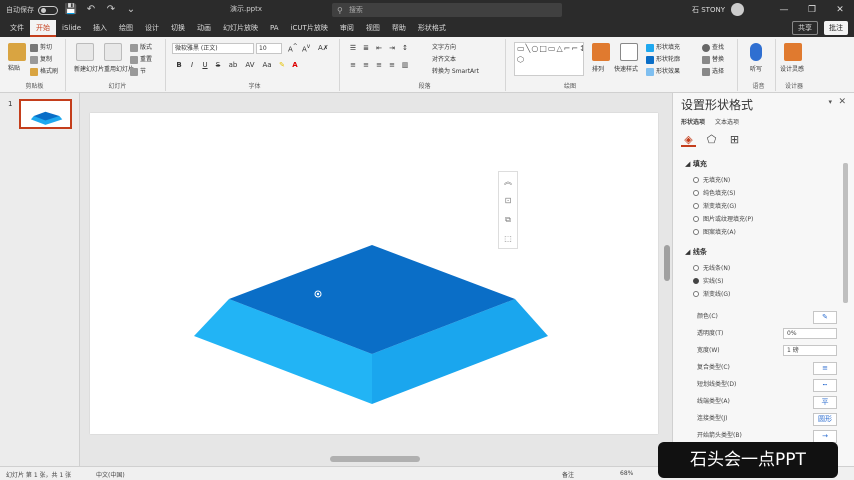  Describe the element at coordinates (269, 48) in the screenshot. I see `font-size-select: 10` at that location.